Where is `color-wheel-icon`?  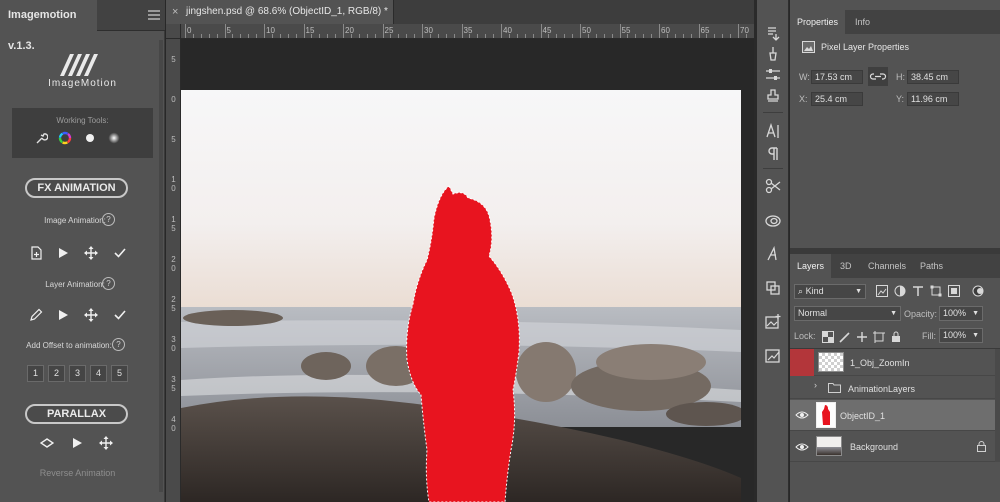
color-wheel-icon is located at coordinates (65, 138).